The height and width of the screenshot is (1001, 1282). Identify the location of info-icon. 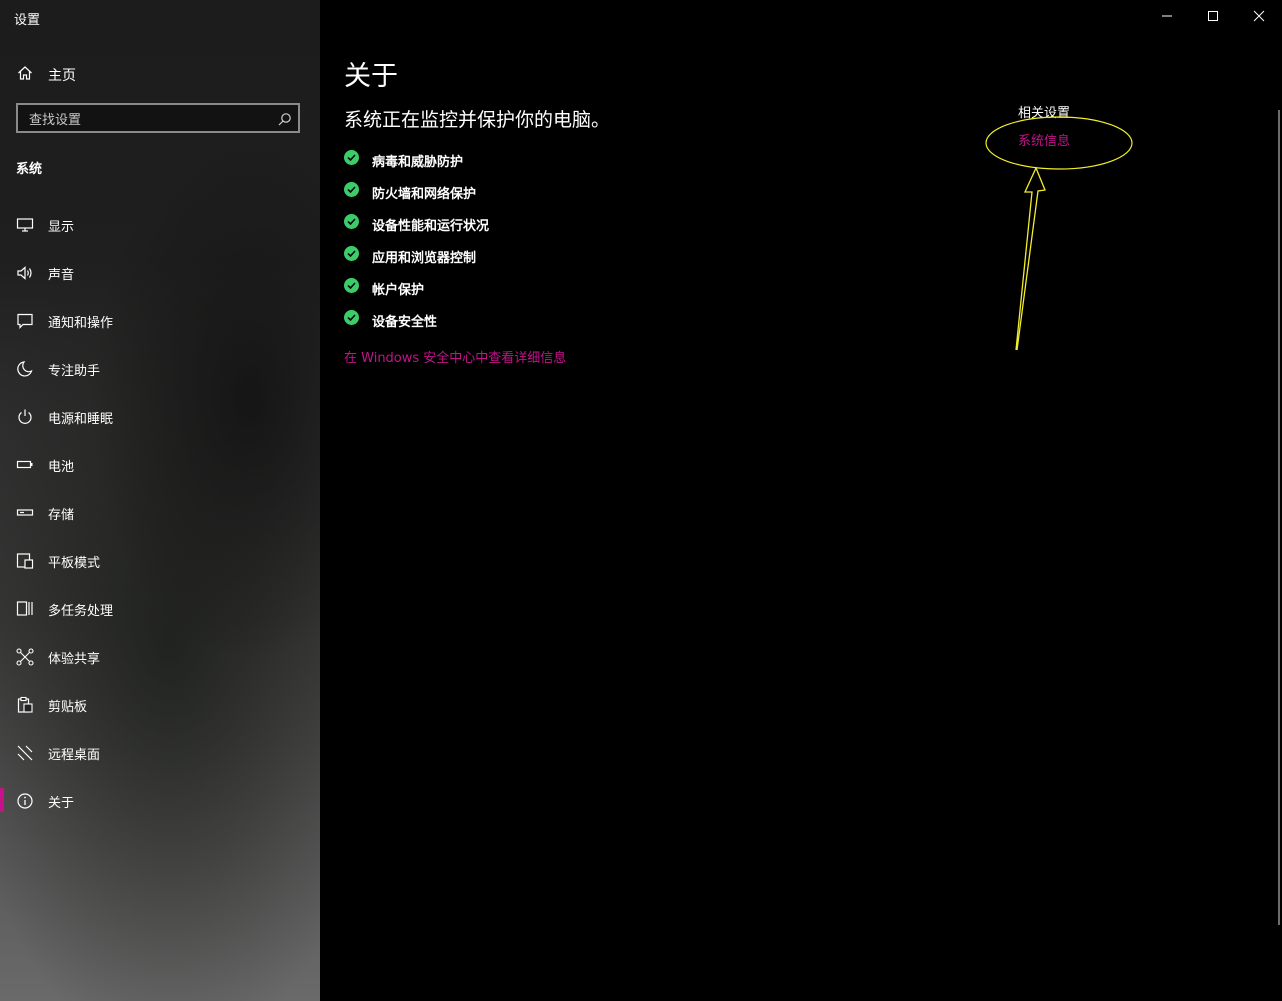
(25, 801).